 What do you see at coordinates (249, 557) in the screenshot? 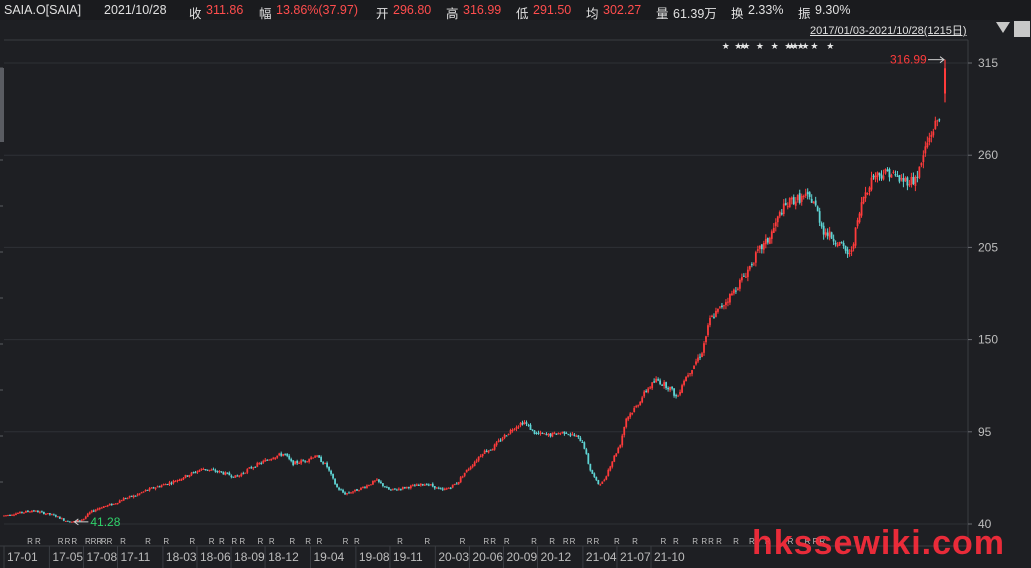
I see `x-tick-label: 18-09` at bounding box center [249, 557].